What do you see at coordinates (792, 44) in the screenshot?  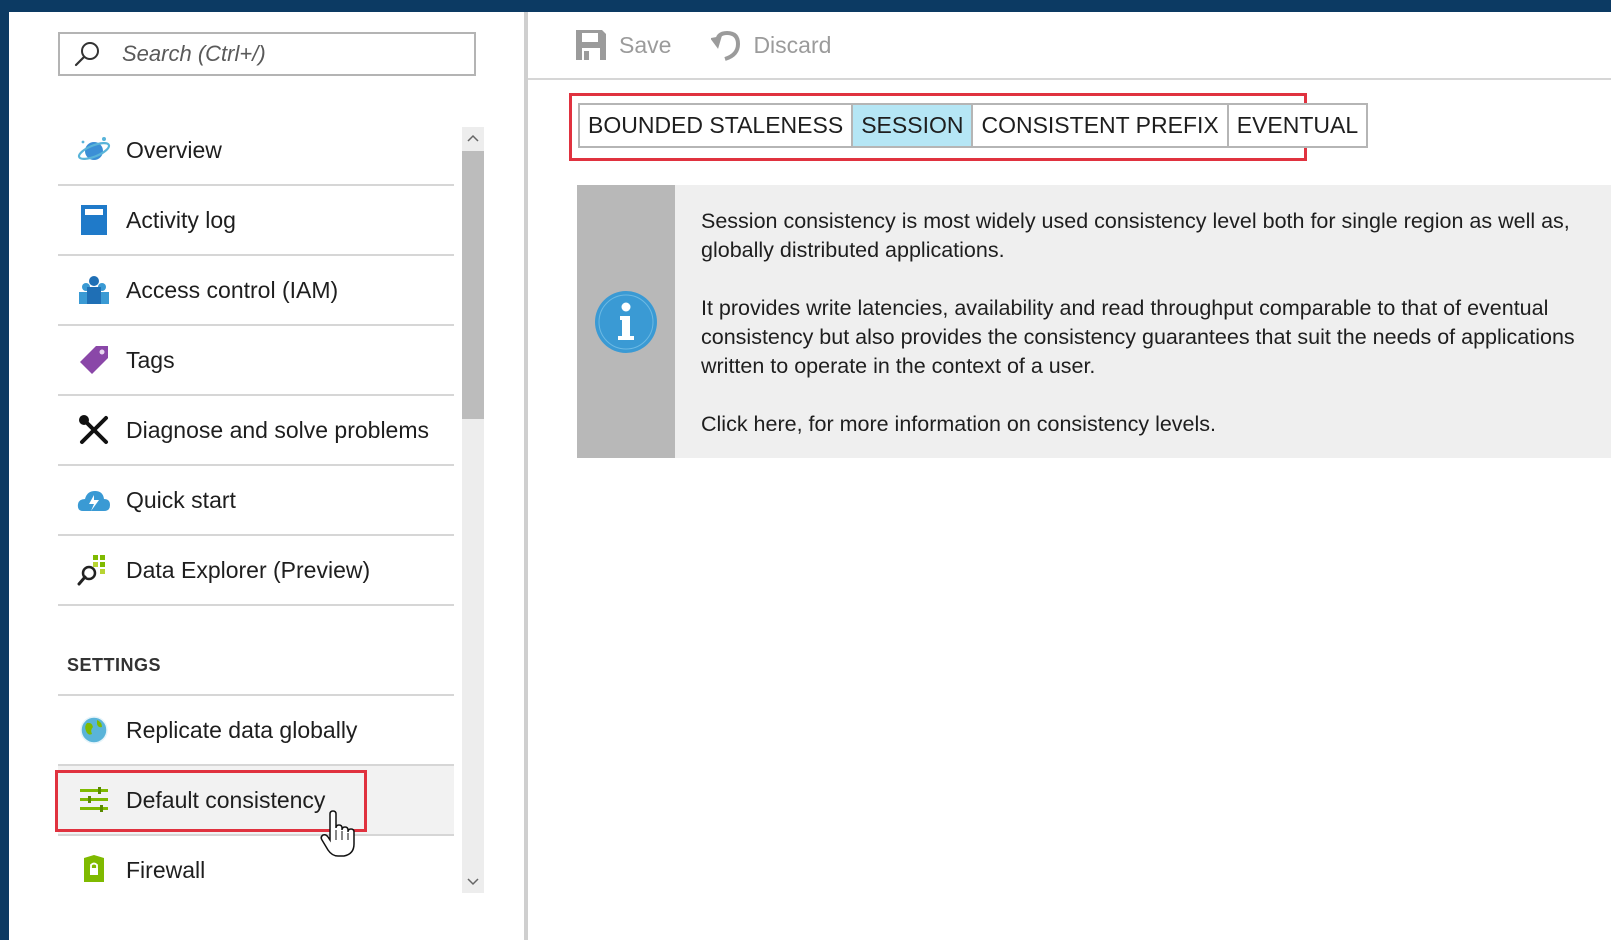 I see `discard-label: Discard` at bounding box center [792, 44].